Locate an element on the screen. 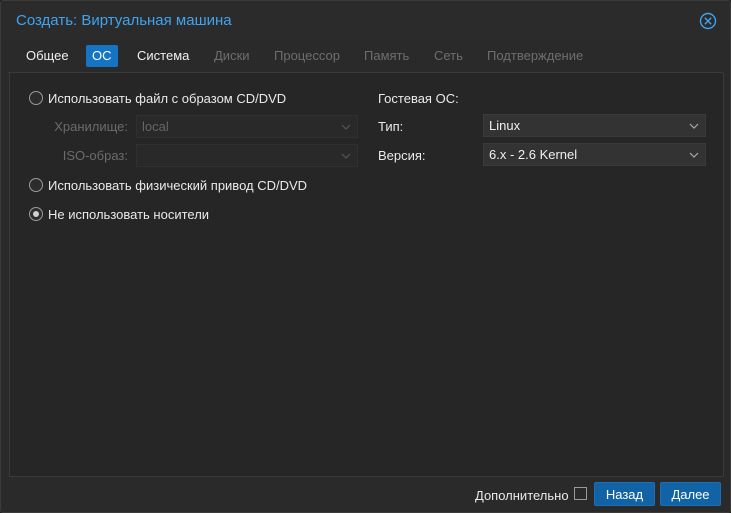 This screenshot has height=513, width=731. back-button: Назад is located at coordinates (624, 494).